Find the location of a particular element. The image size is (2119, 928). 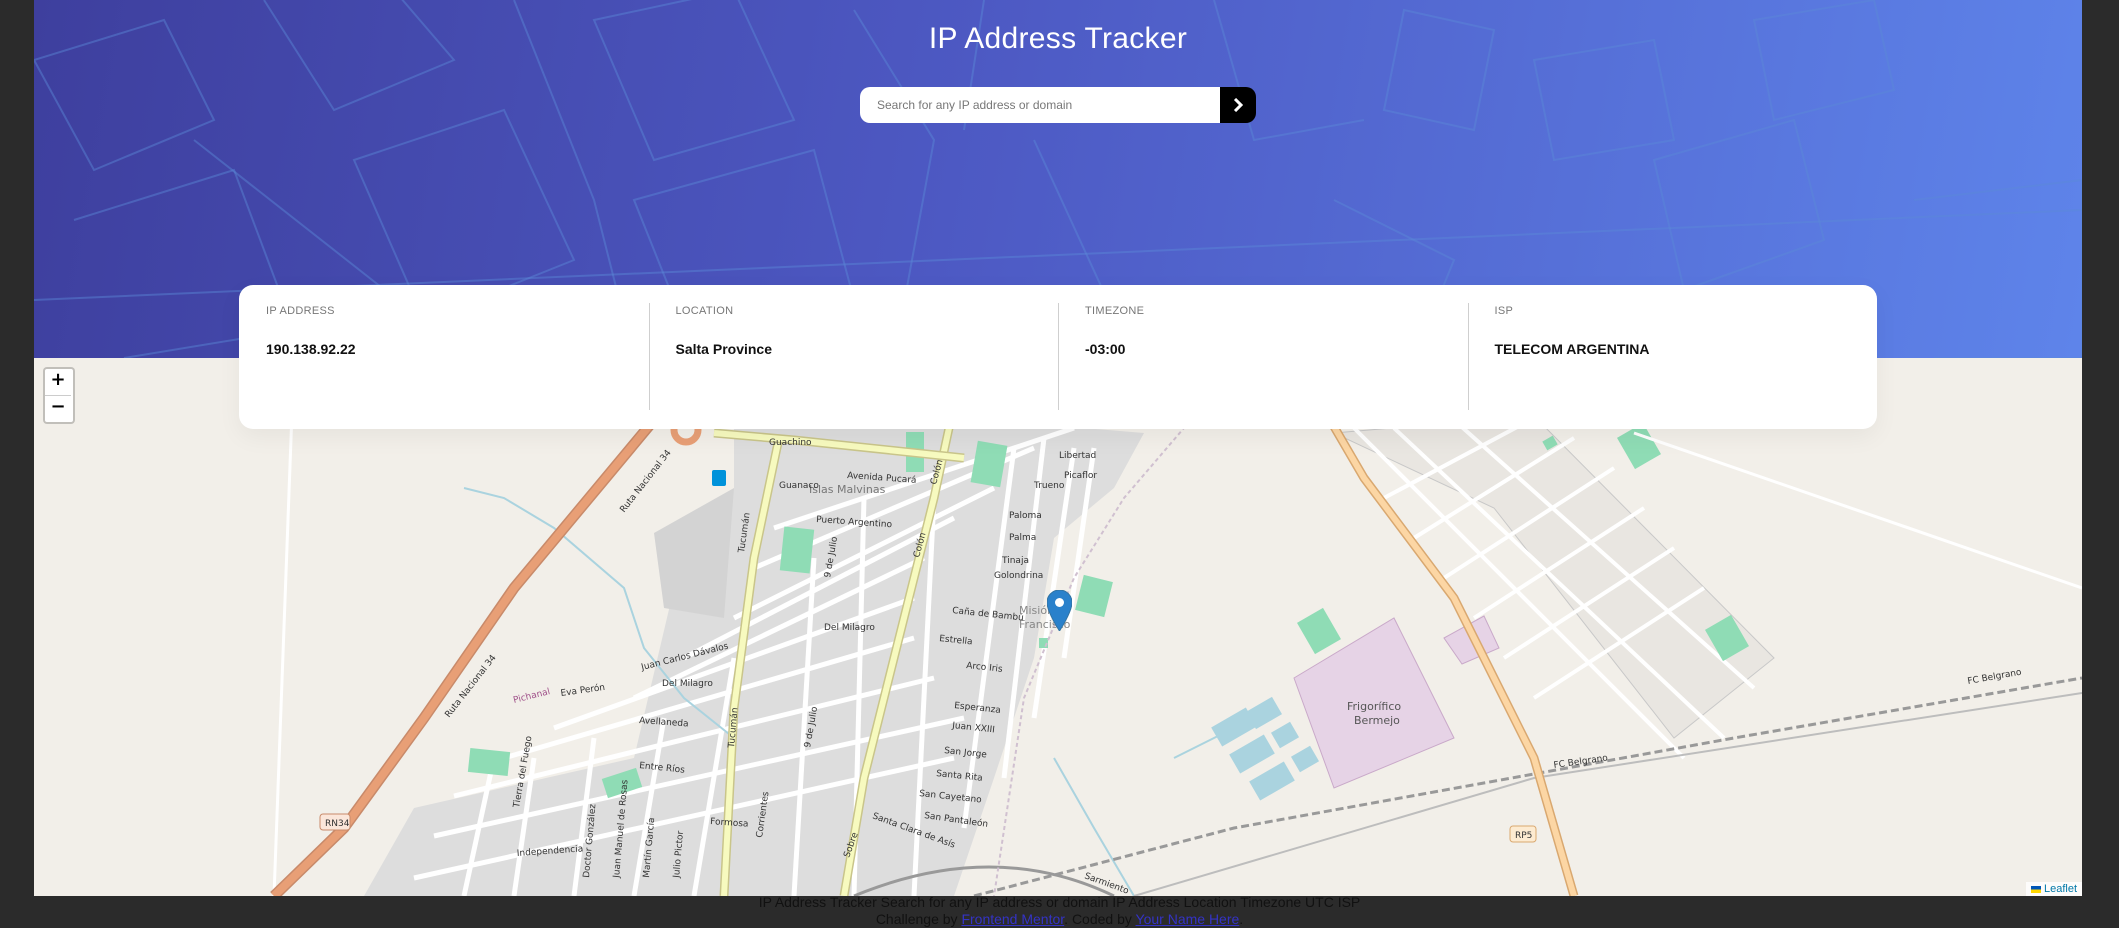

svg-text: RN34 is located at coordinates (337, 824).